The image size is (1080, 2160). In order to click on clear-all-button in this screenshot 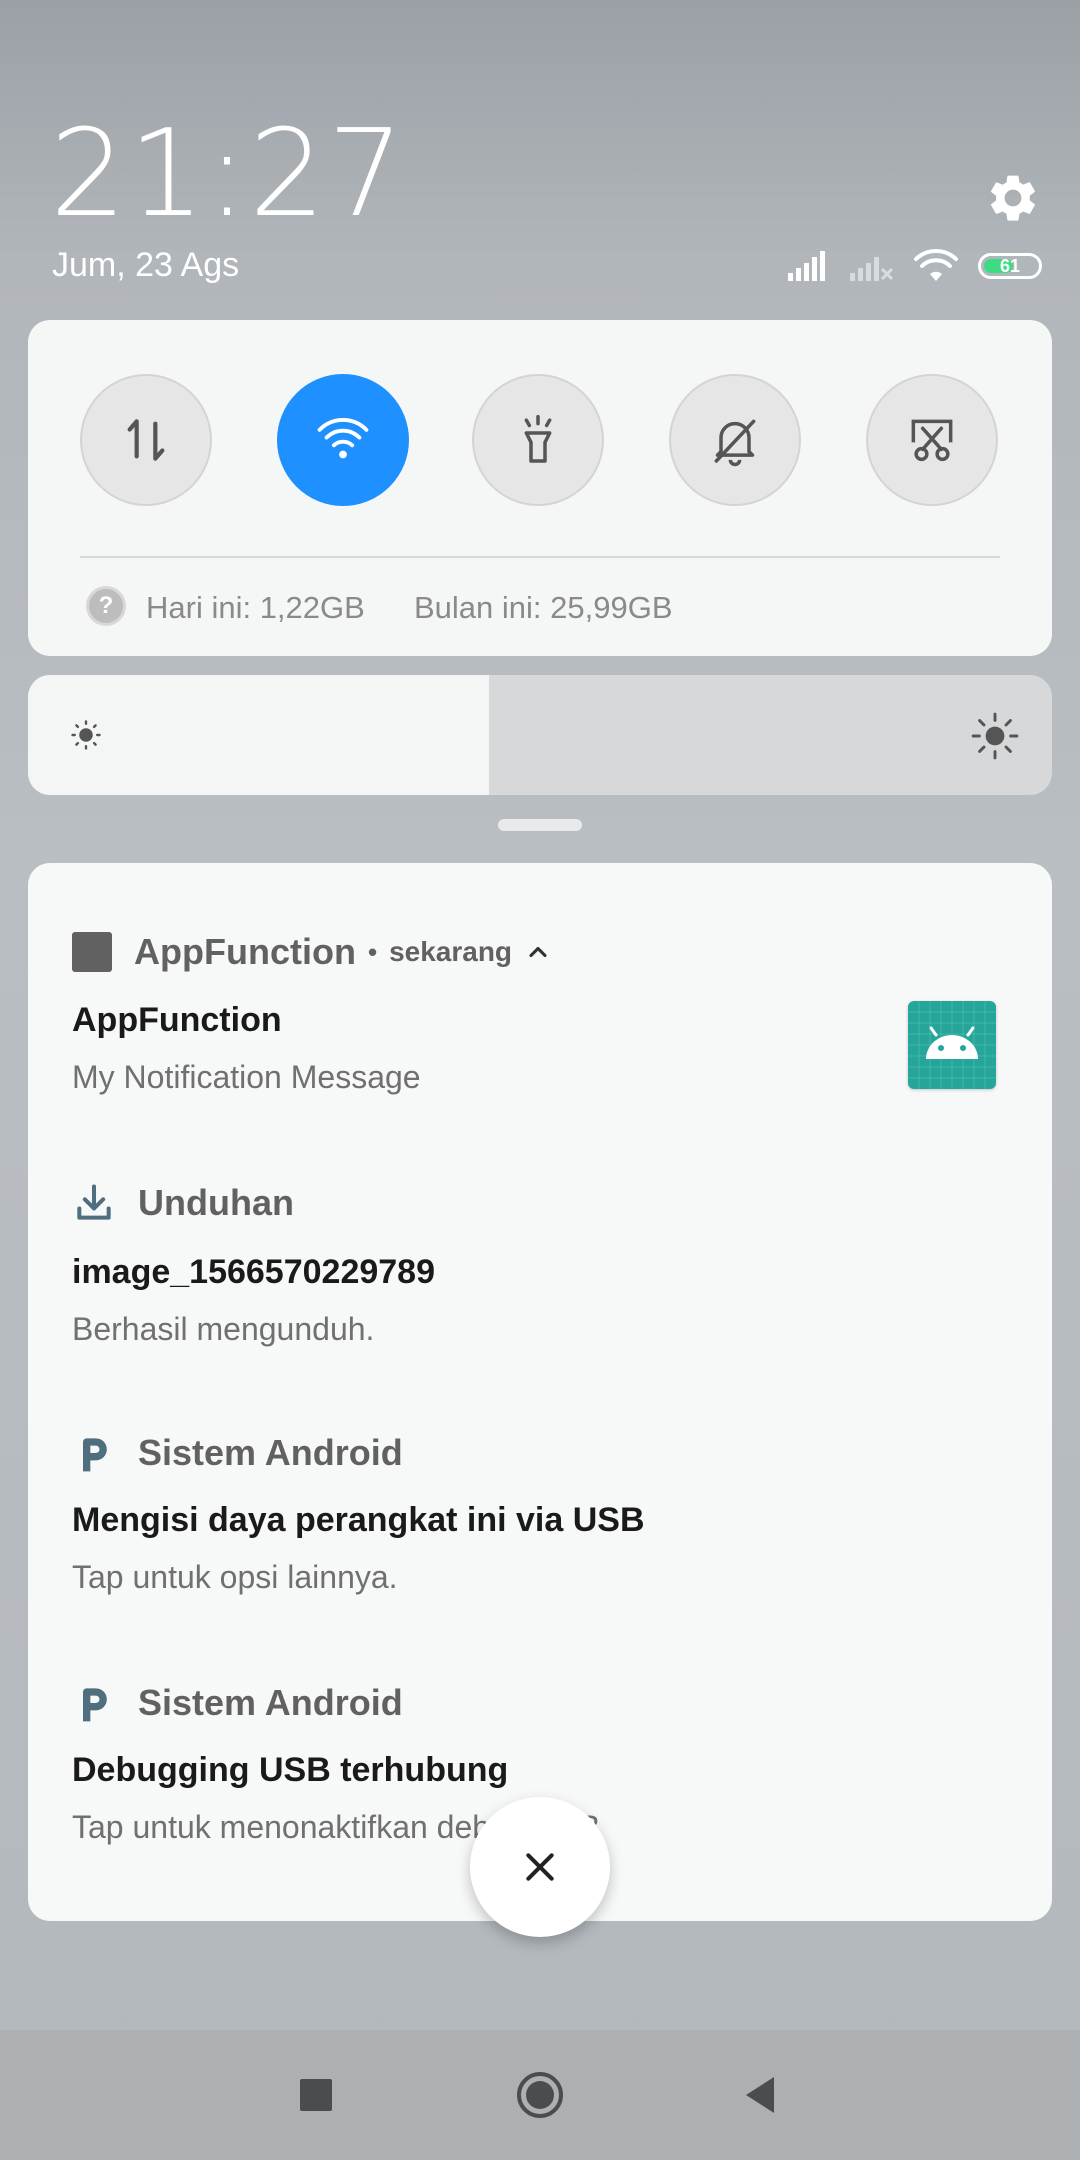, I will do `click(540, 1867)`.